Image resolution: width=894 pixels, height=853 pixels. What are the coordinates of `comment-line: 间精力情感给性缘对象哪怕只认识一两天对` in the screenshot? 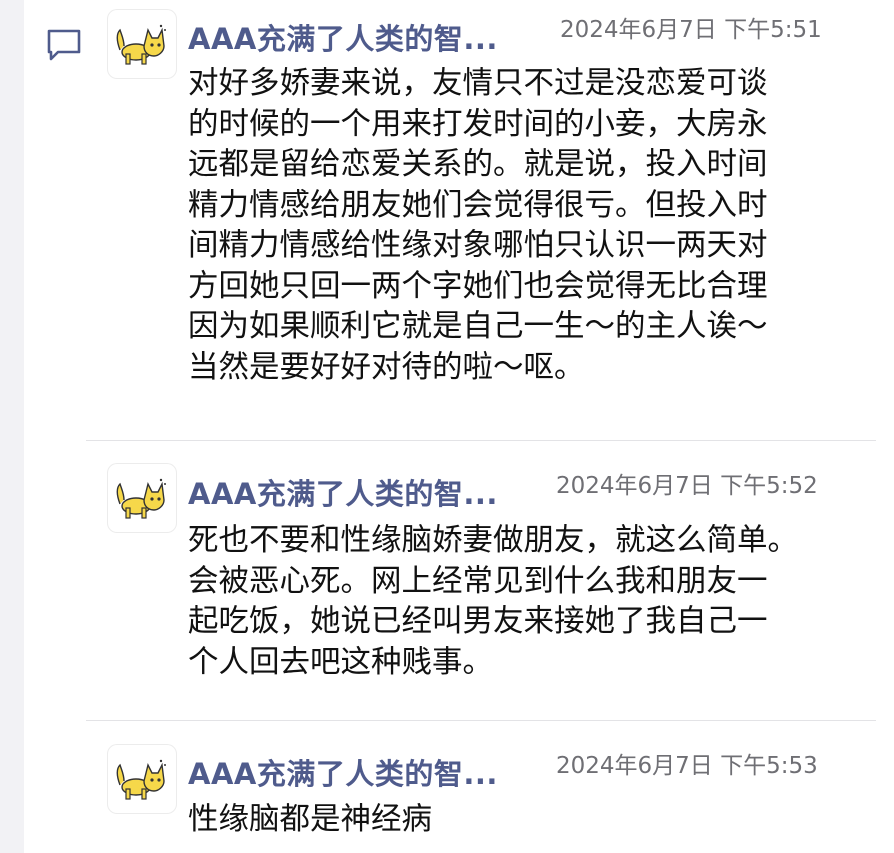 It's located at (478, 245).